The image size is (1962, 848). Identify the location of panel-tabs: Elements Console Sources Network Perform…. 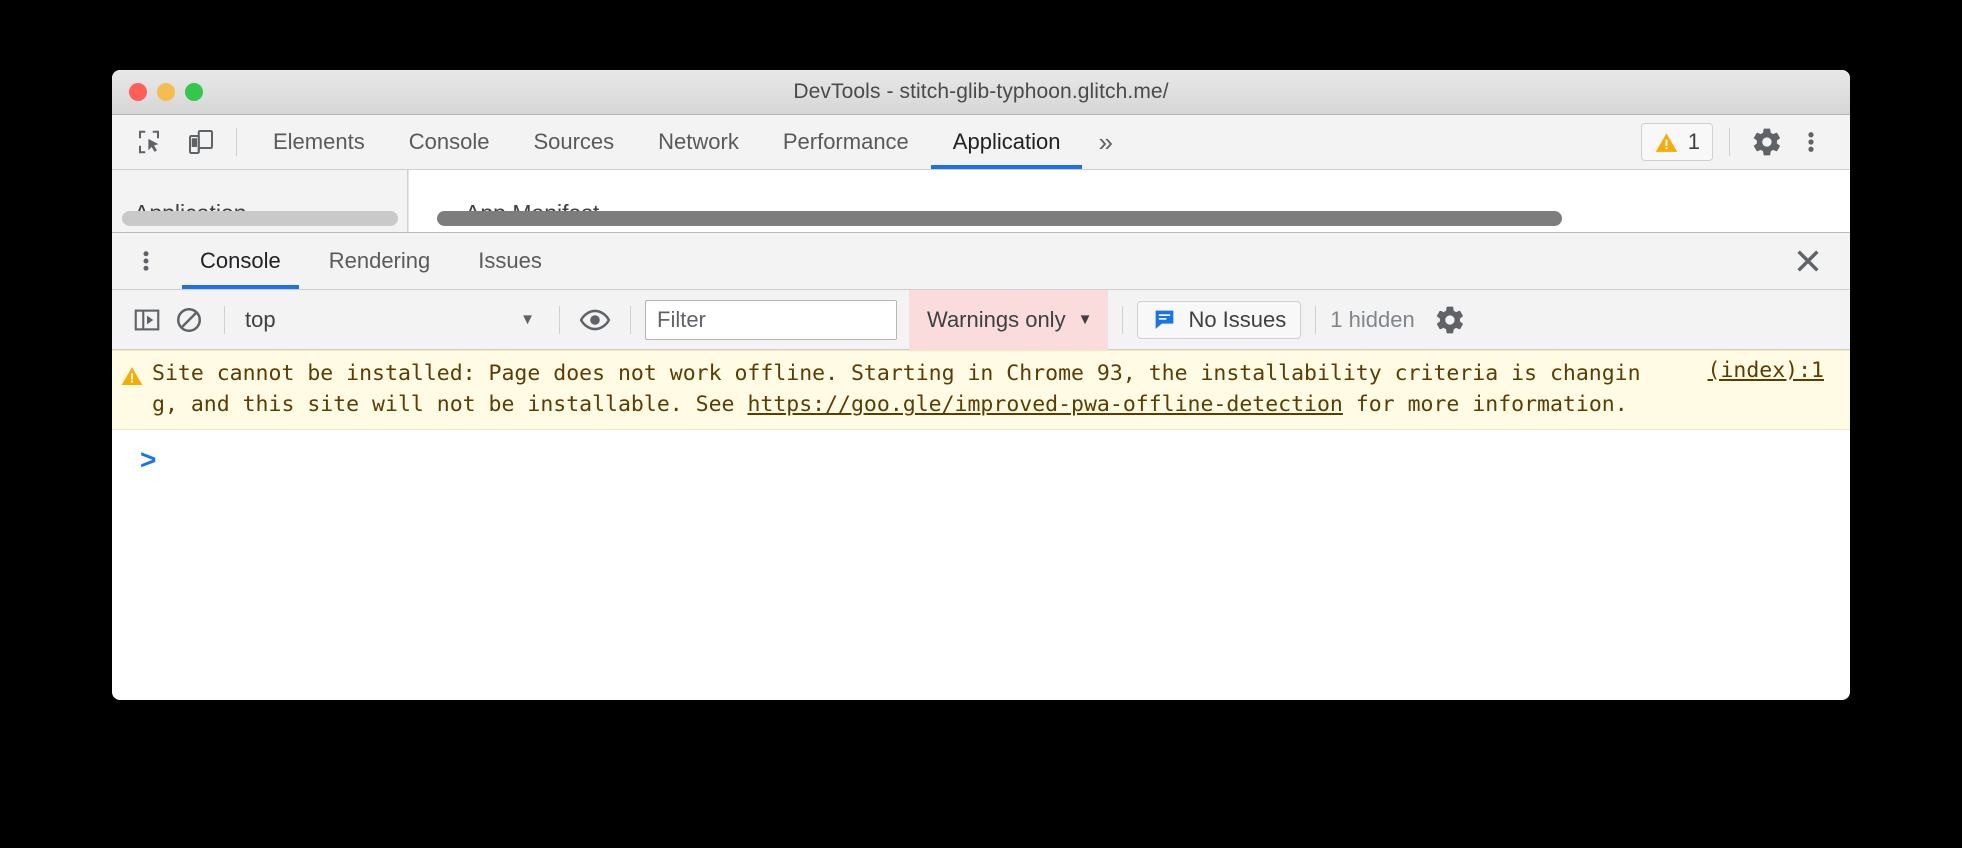
(690, 142).